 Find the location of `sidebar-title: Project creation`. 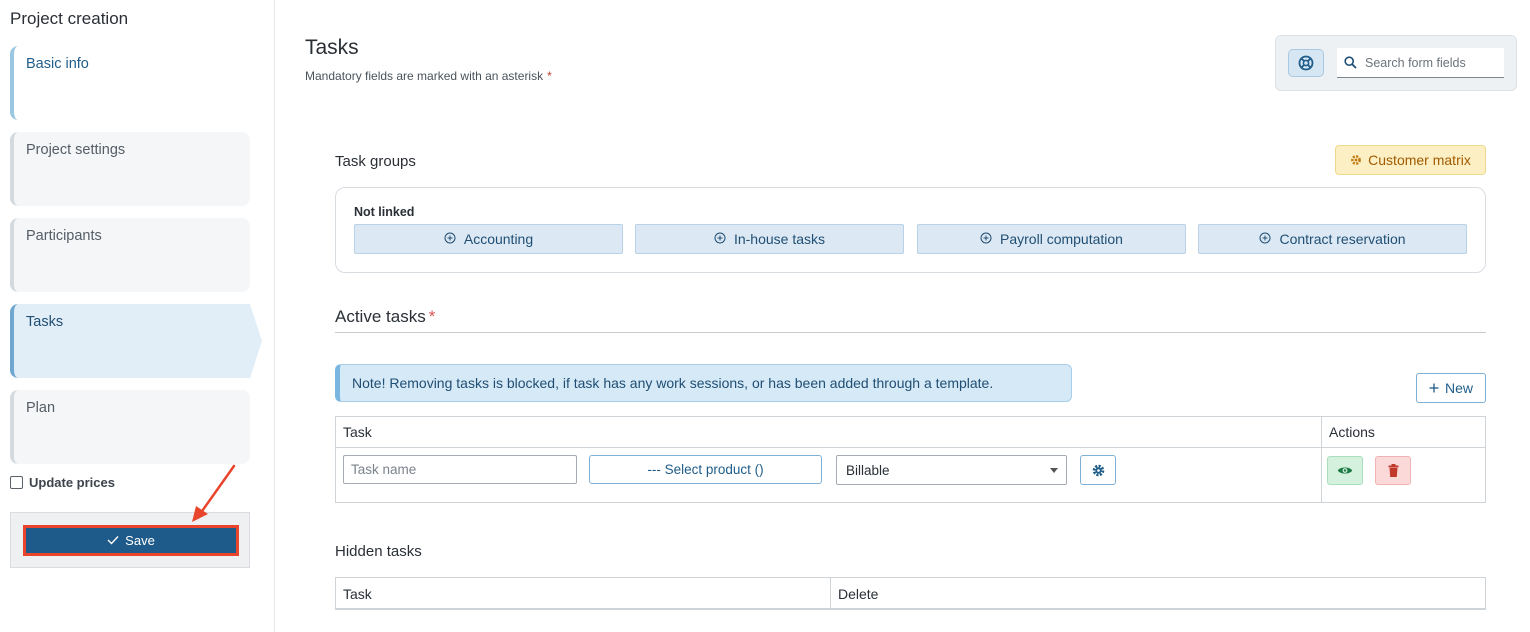

sidebar-title: Project creation is located at coordinates (69, 18).